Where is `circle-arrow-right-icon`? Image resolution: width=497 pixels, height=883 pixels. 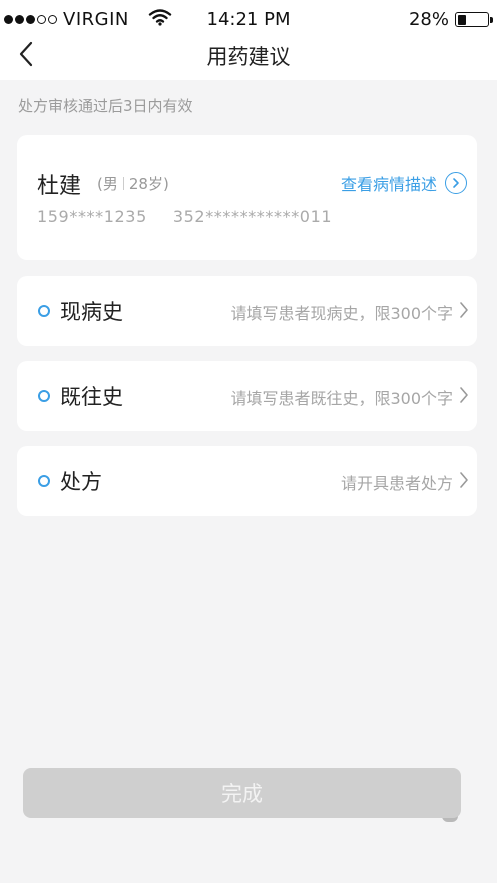 circle-arrow-right-icon is located at coordinates (456, 183).